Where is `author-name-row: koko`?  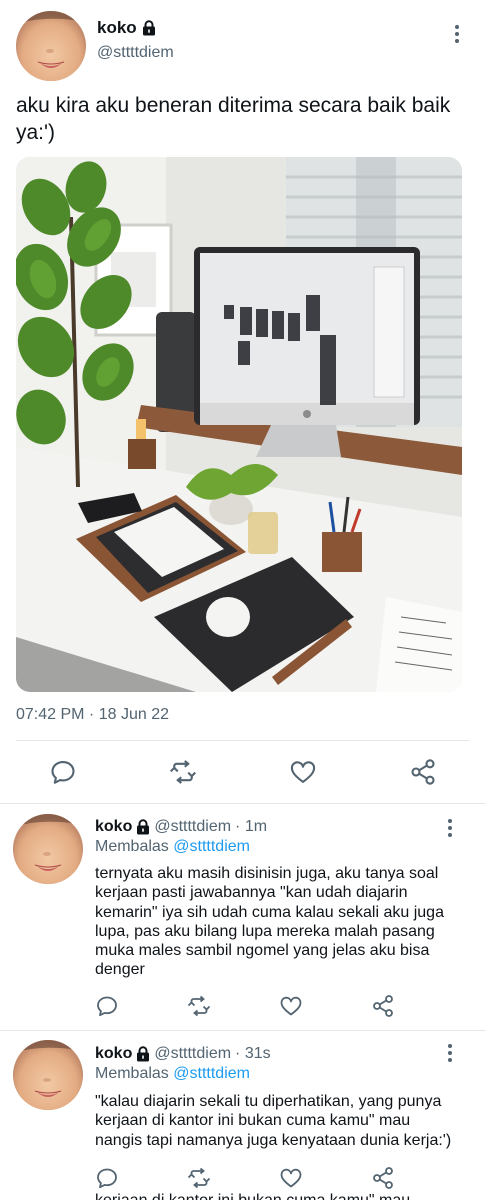 author-name-row: koko is located at coordinates (126, 28).